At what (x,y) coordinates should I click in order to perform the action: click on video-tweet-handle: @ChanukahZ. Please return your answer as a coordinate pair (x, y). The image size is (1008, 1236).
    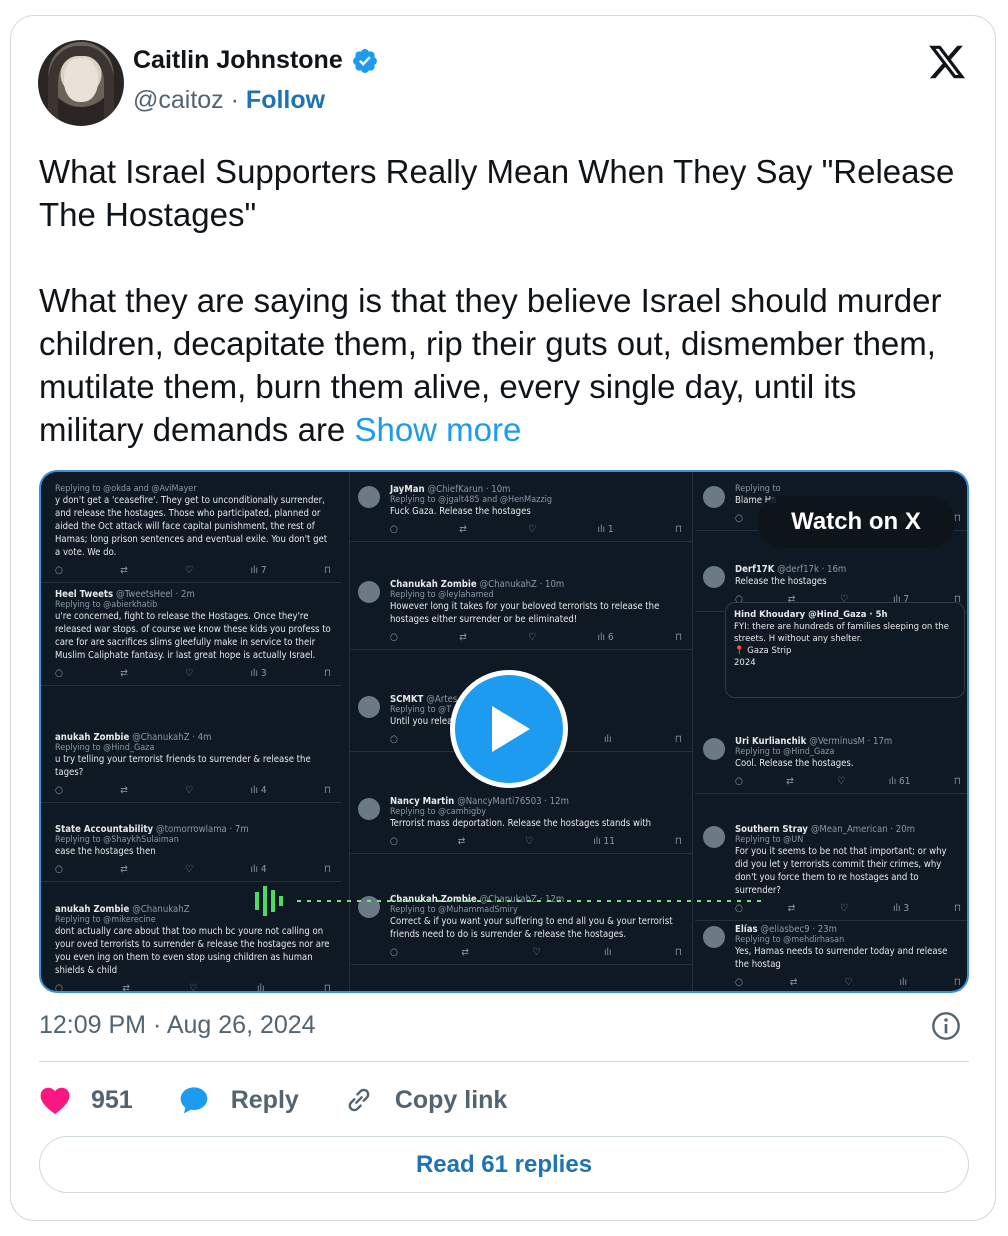
    Looking at the image, I should click on (161, 909).